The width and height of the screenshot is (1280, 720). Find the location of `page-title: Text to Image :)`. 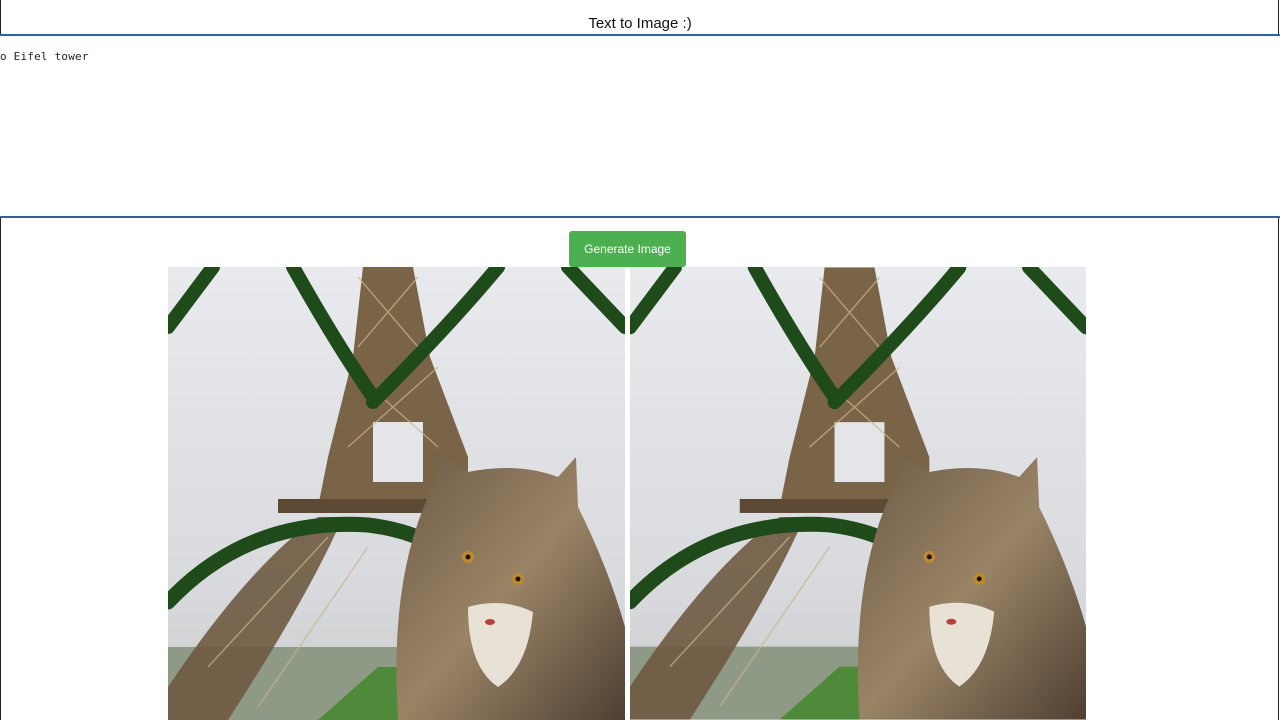

page-title: Text to Image :) is located at coordinates (640, 23).